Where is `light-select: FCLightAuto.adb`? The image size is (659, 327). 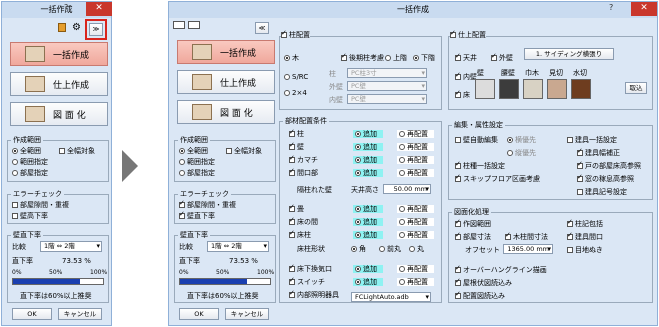
light-select: FCLightAuto.adb is located at coordinates (391, 297).